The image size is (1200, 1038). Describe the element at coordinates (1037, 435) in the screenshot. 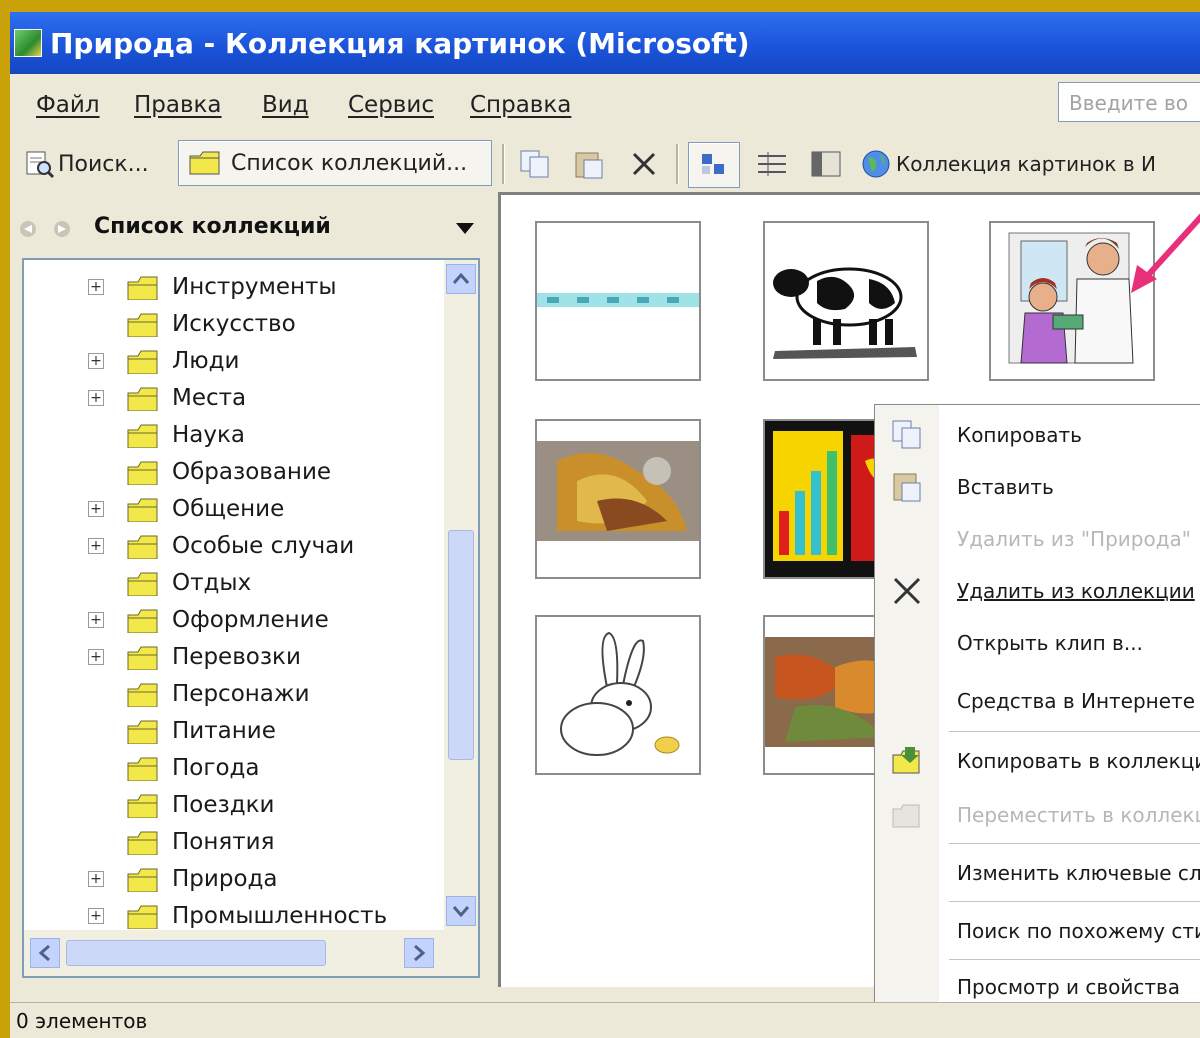

I see `ctx-copy: Копировать` at that location.